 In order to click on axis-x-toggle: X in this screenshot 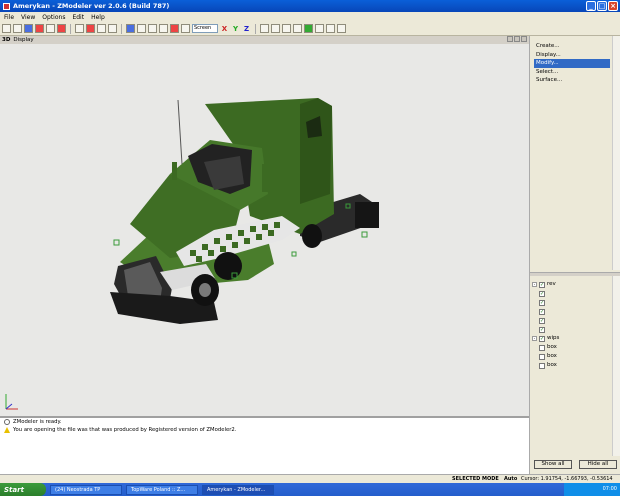, I will do `click(224, 29)`.